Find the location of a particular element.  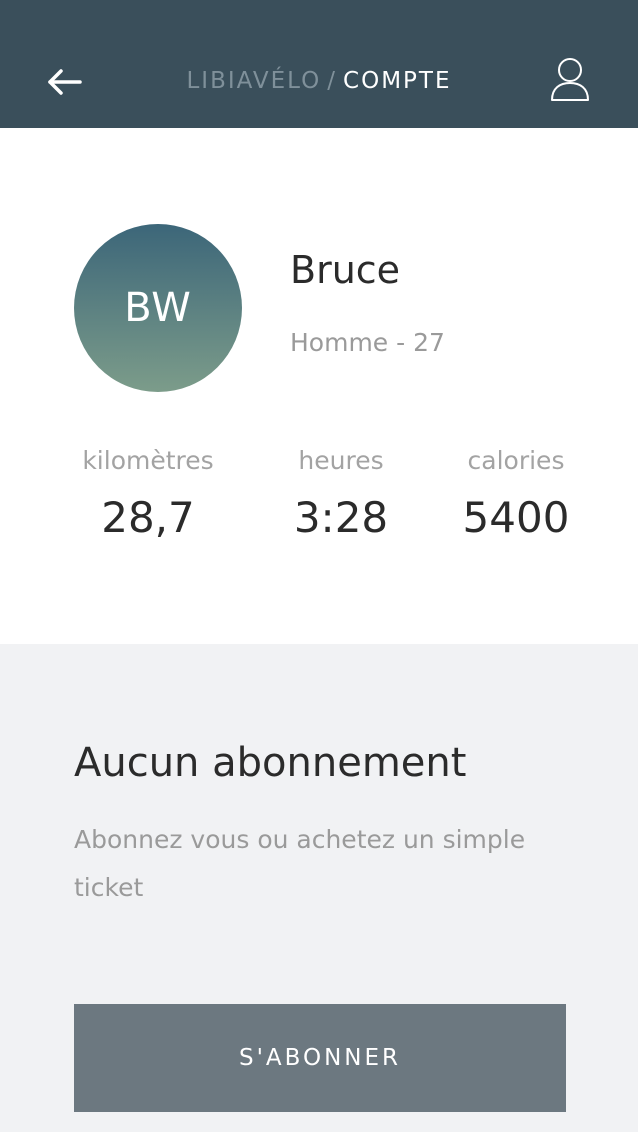

stat-hours: heures 3:28 is located at coordinates (341, 494).